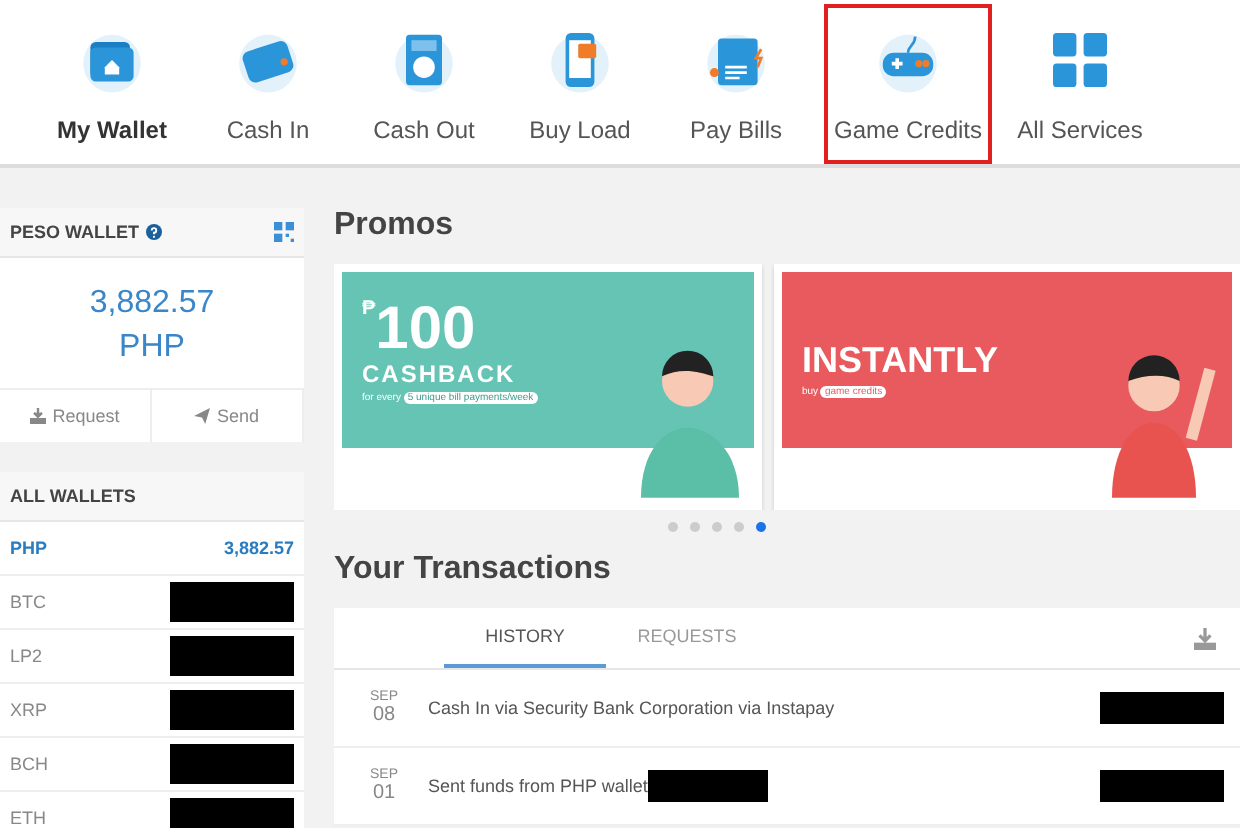 Image resolution: width=1240 pixels, height=828 pixels. I want to click on transaction-day: 01, so click(384, 793).